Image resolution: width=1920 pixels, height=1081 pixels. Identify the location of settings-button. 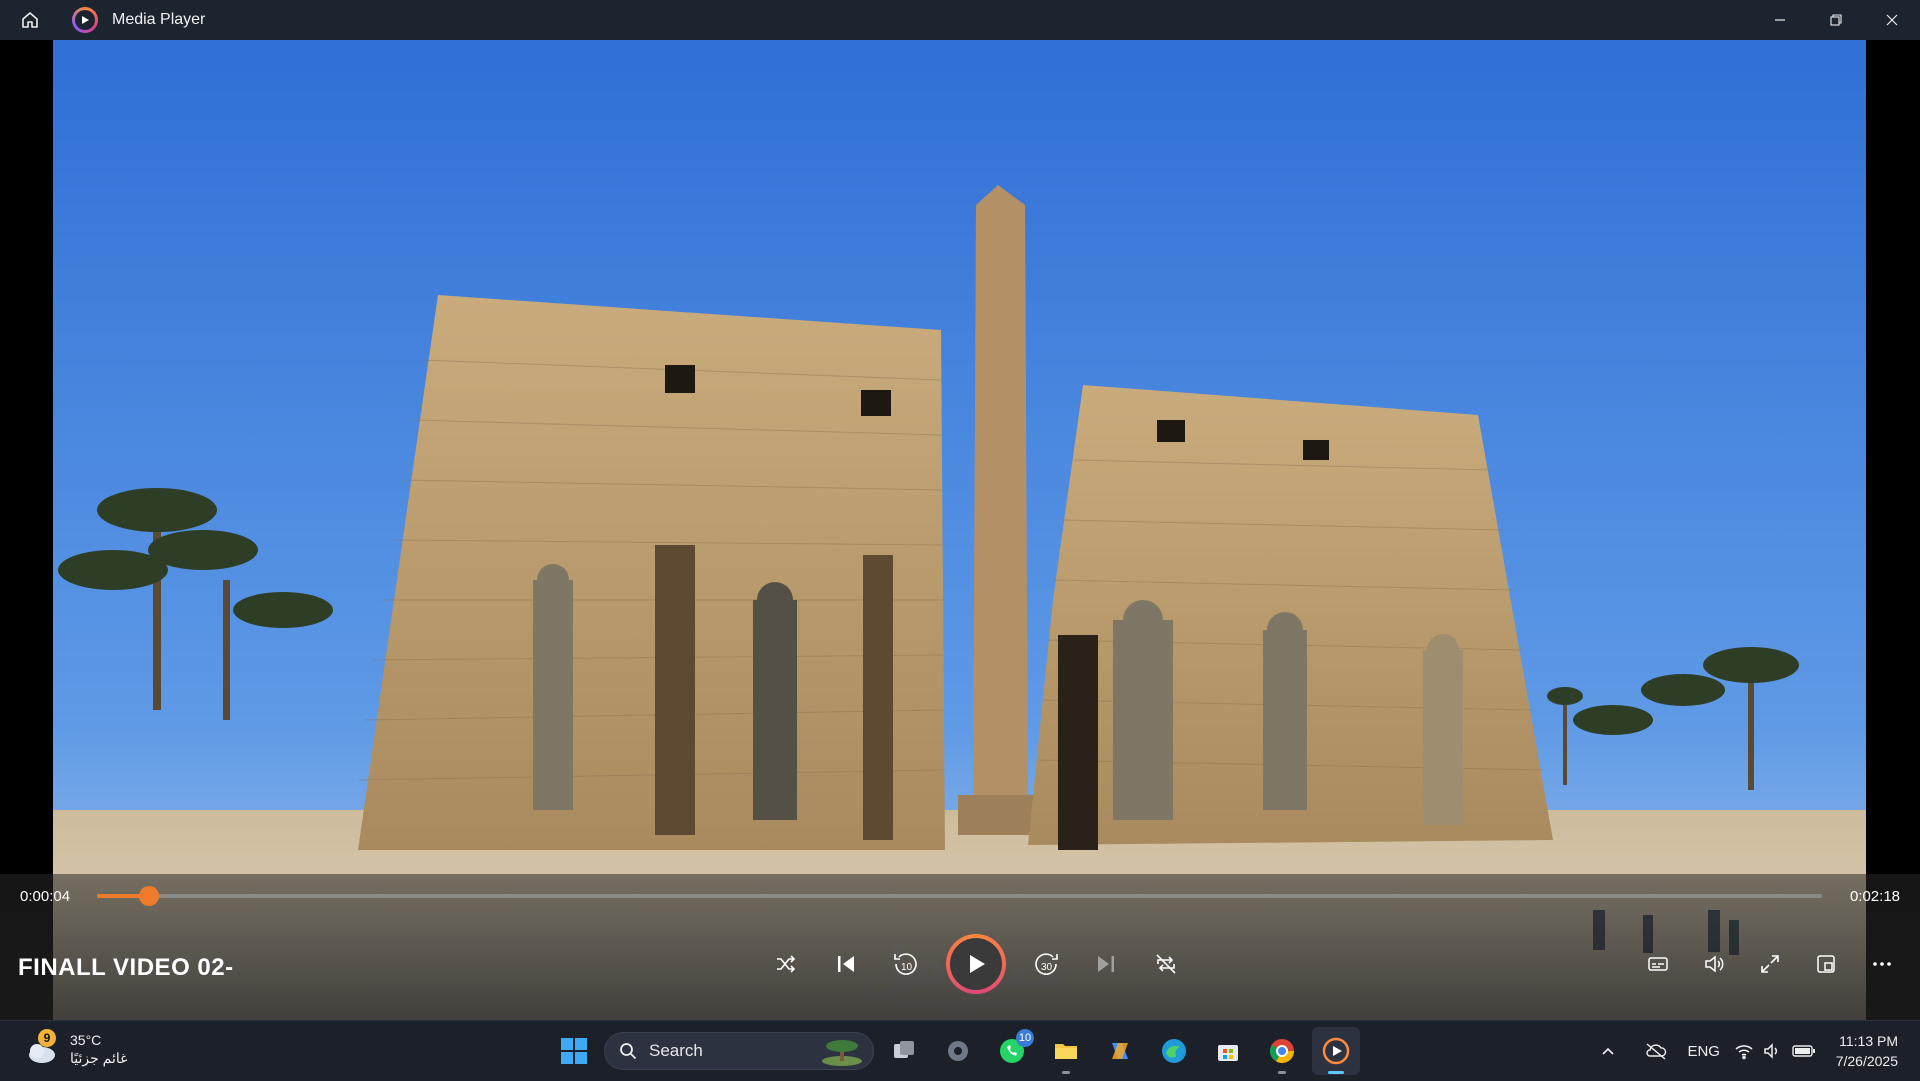
(958, 1051).